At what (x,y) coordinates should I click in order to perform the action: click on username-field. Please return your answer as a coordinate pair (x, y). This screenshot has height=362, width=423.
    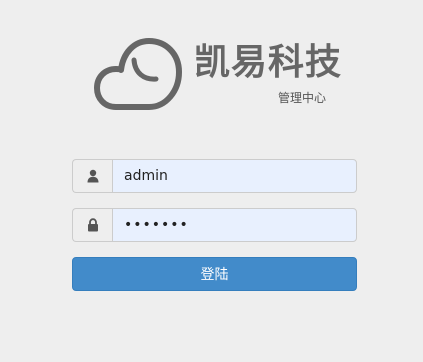
    Looking at the image, I should click on (214, 176).